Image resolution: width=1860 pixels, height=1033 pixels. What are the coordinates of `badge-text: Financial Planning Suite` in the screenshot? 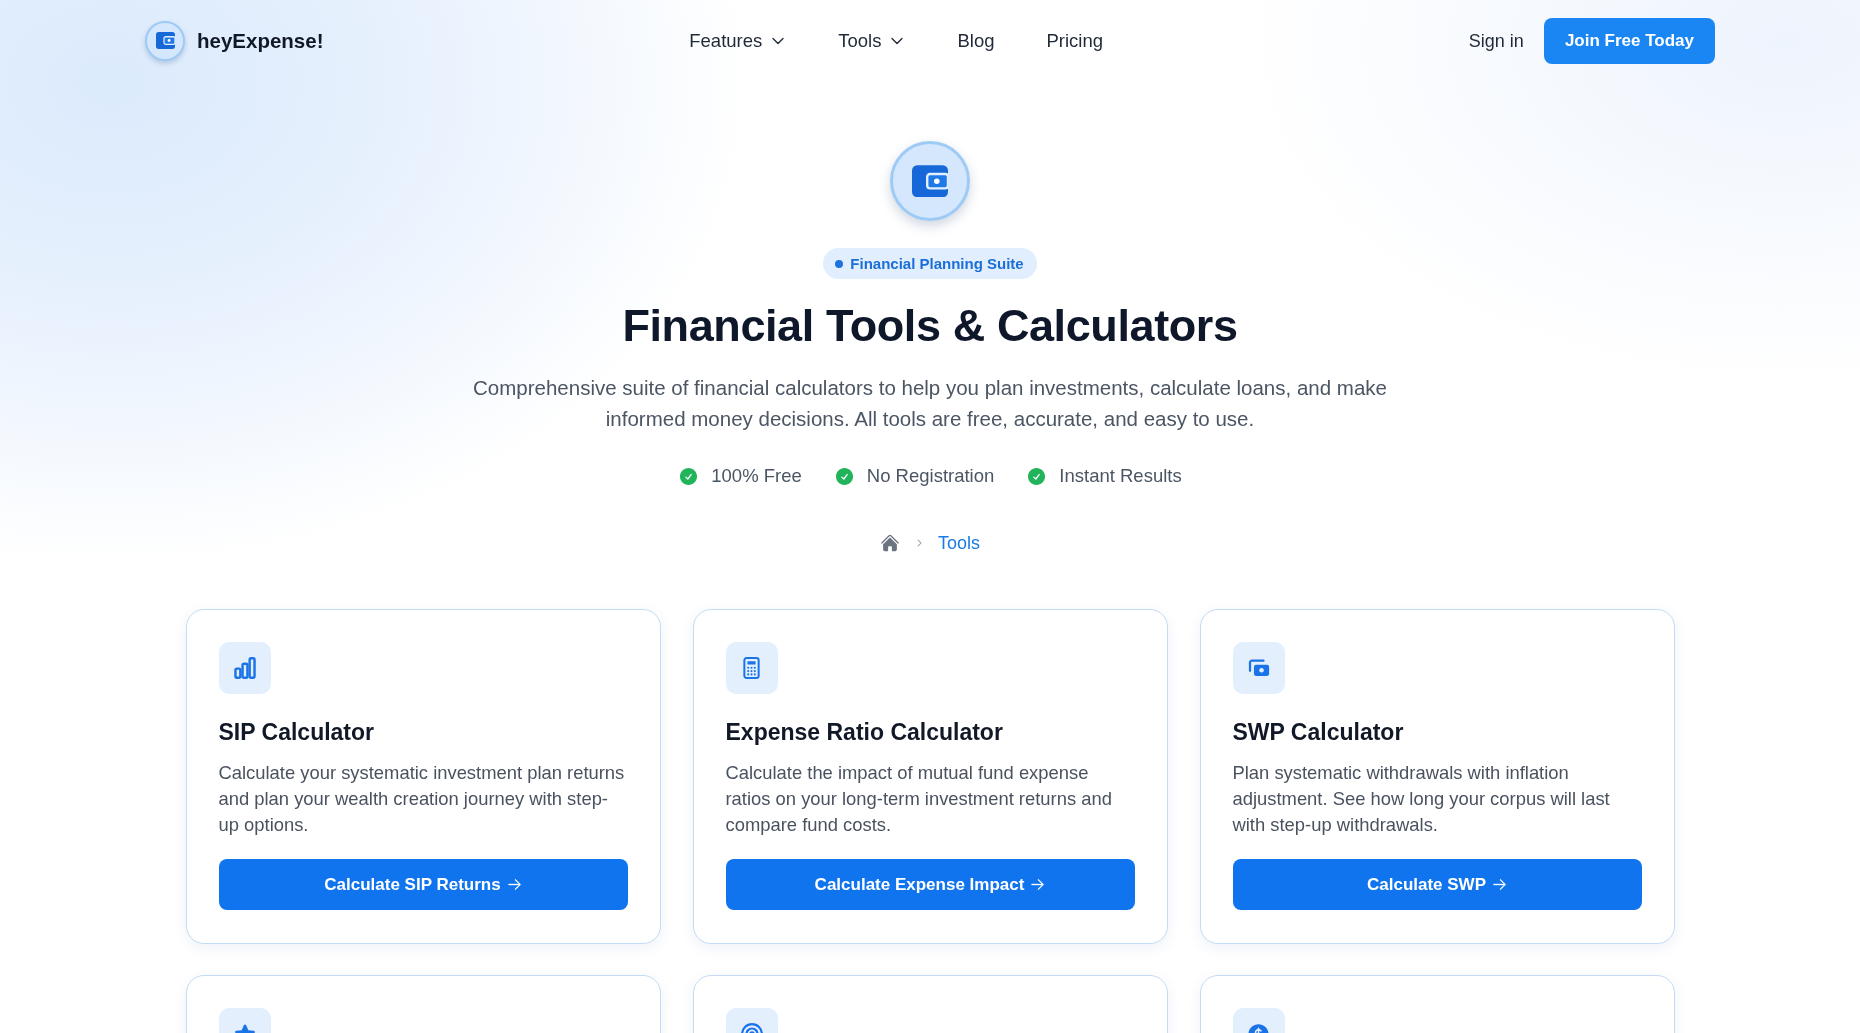 It's located at (937, 263).